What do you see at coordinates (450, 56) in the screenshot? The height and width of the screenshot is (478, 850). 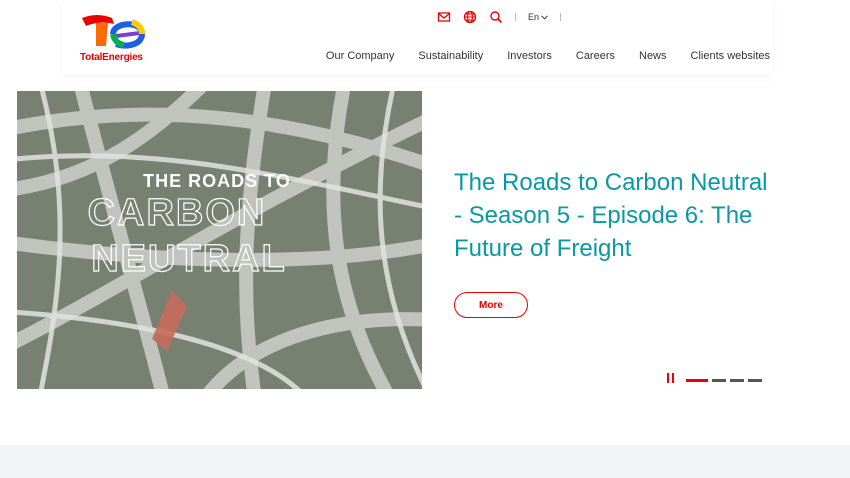 I see `nav-sustainability: Sustainability` at bounding box center [450, 56].